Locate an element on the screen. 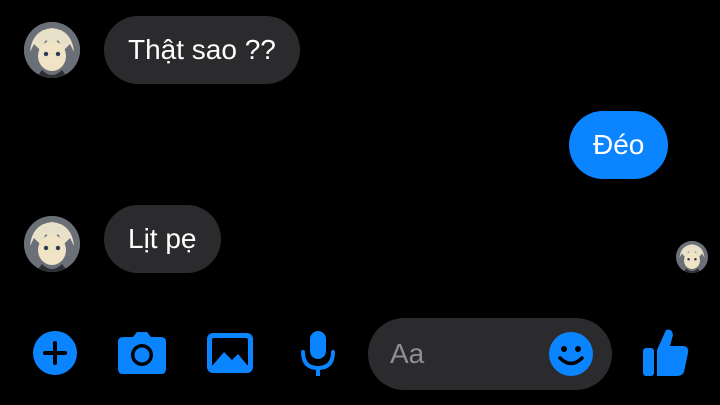  message-composer is located at coordinates (490, 354).